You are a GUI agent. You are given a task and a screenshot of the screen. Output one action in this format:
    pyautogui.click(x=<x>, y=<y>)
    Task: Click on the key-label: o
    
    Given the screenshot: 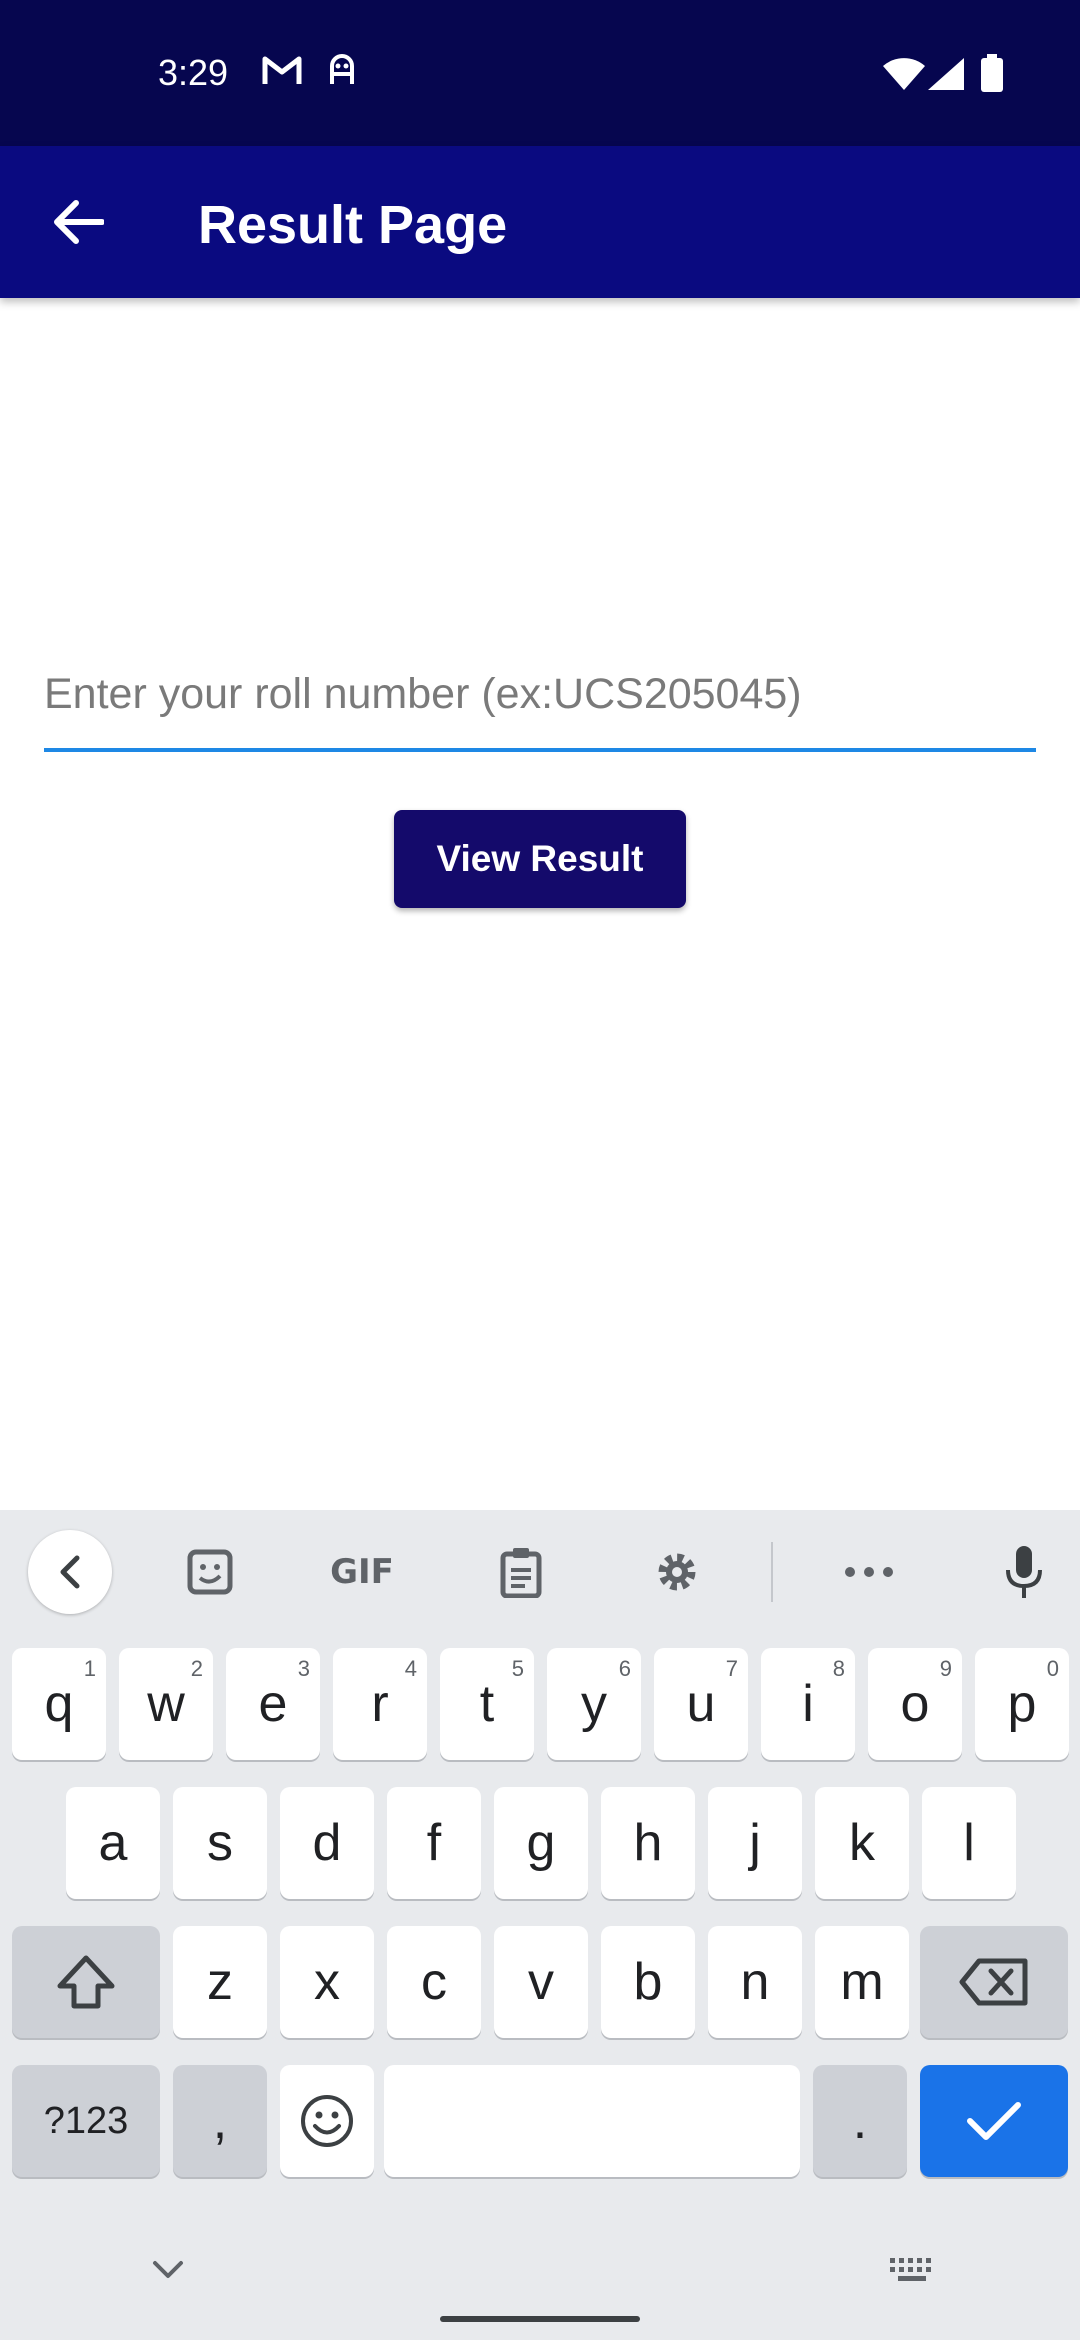 What is the action you would take?
    pyautogui.click(x=915, y=1704)
    